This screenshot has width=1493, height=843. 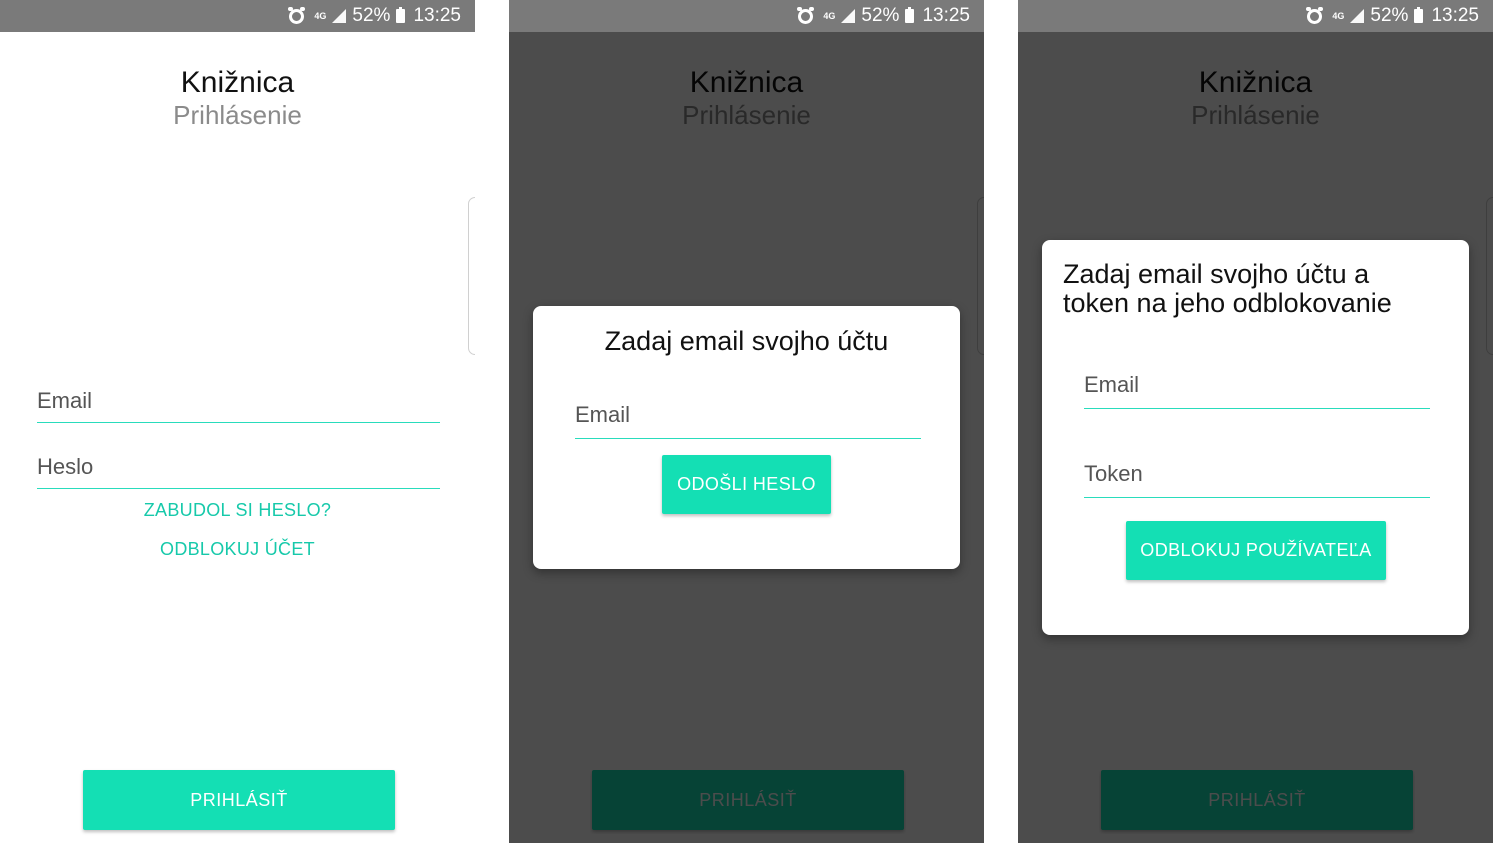 I want to click on dialog-title: Zadaj email svojho účtu, so click(x=746, y=341).